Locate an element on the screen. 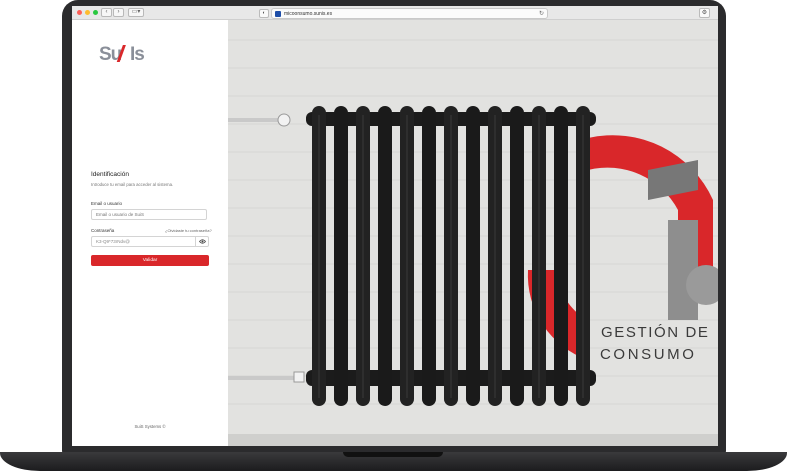 Image resolution: width=787 pixels, height=471 pixels. eye-icon is located at coordinates (202, 241).